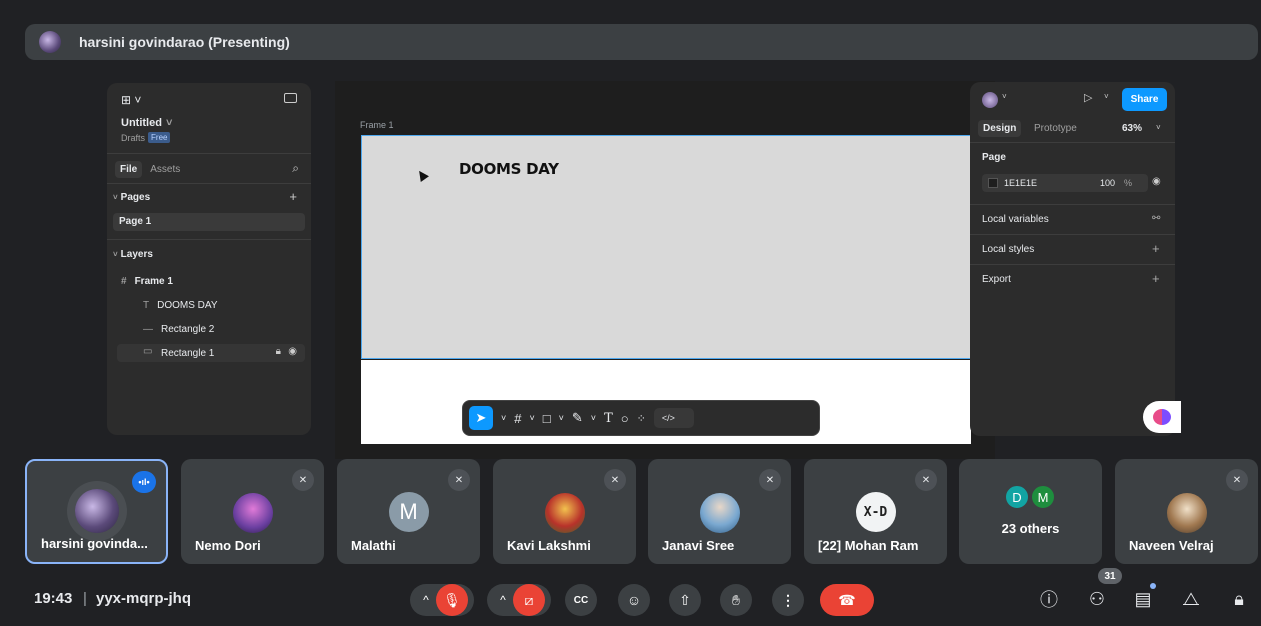  Describe the element at coordinates (1021, 183) in the screenshot. I see `page-color-hex: 1E1E1E` at that location.